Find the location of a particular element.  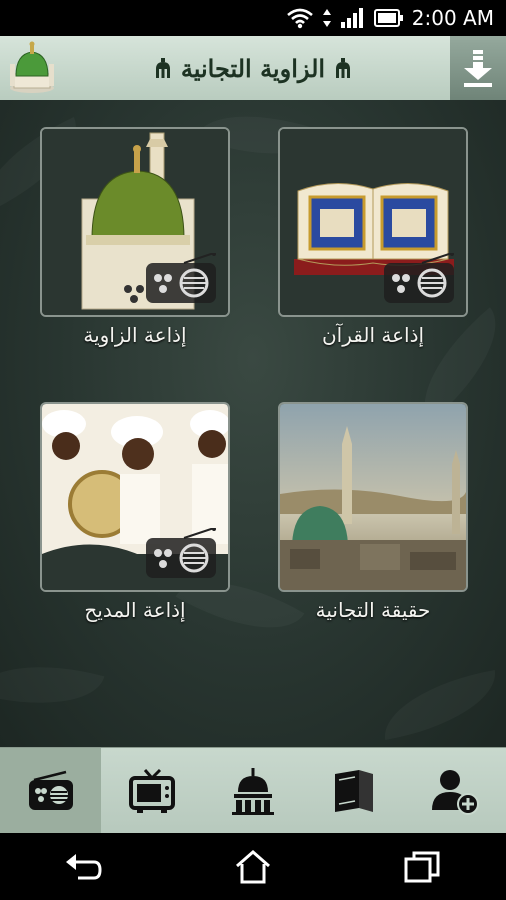

data-transfer-icon is located at coordinates (326, 18).